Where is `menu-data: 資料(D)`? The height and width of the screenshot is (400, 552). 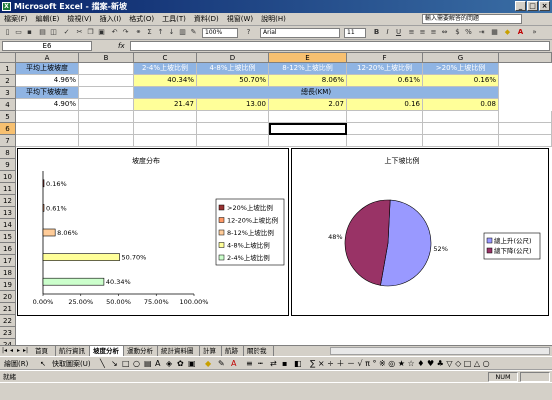
menu-data: 資料(D) is located at coordinates (206, 19).